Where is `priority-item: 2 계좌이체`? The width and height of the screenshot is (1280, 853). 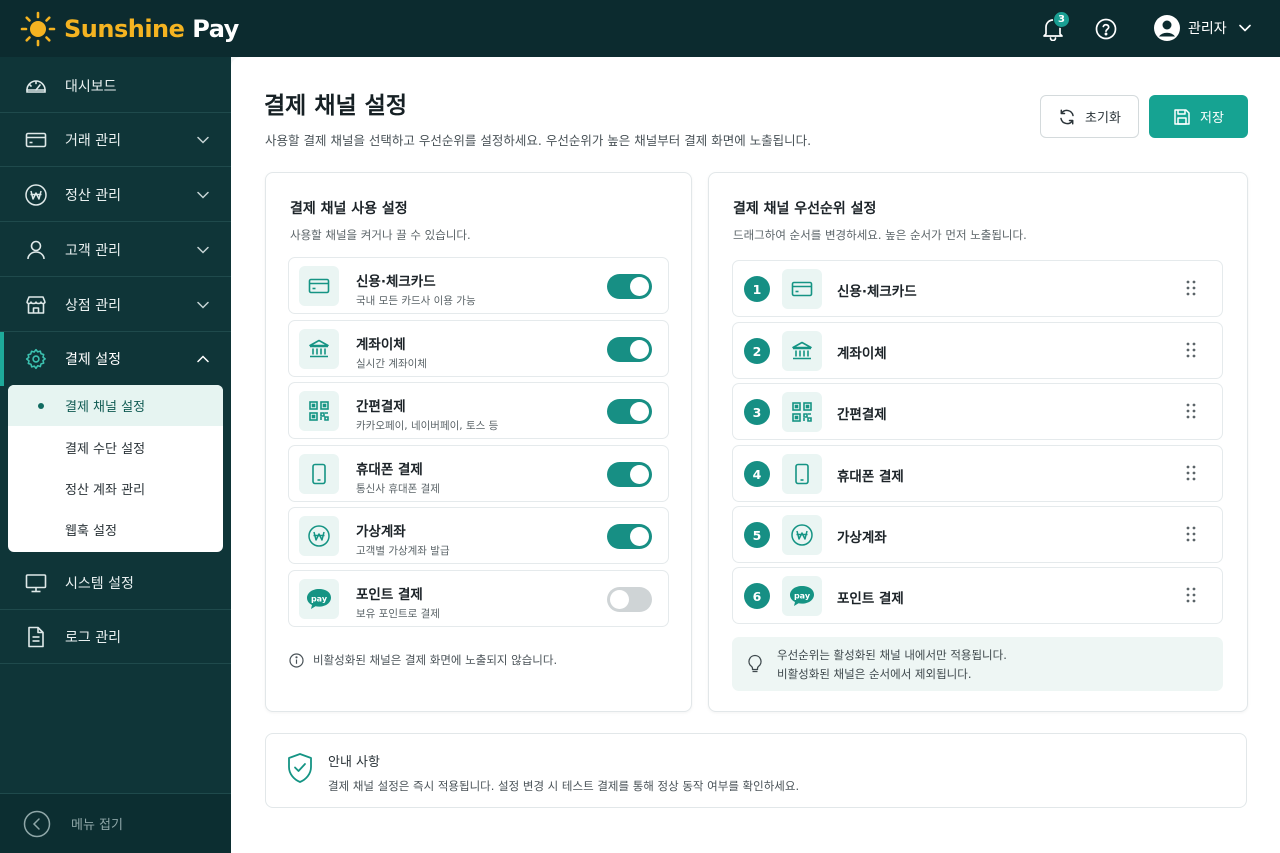
priority-item: 2 계좌이체 is located at coordinates (977, 350).